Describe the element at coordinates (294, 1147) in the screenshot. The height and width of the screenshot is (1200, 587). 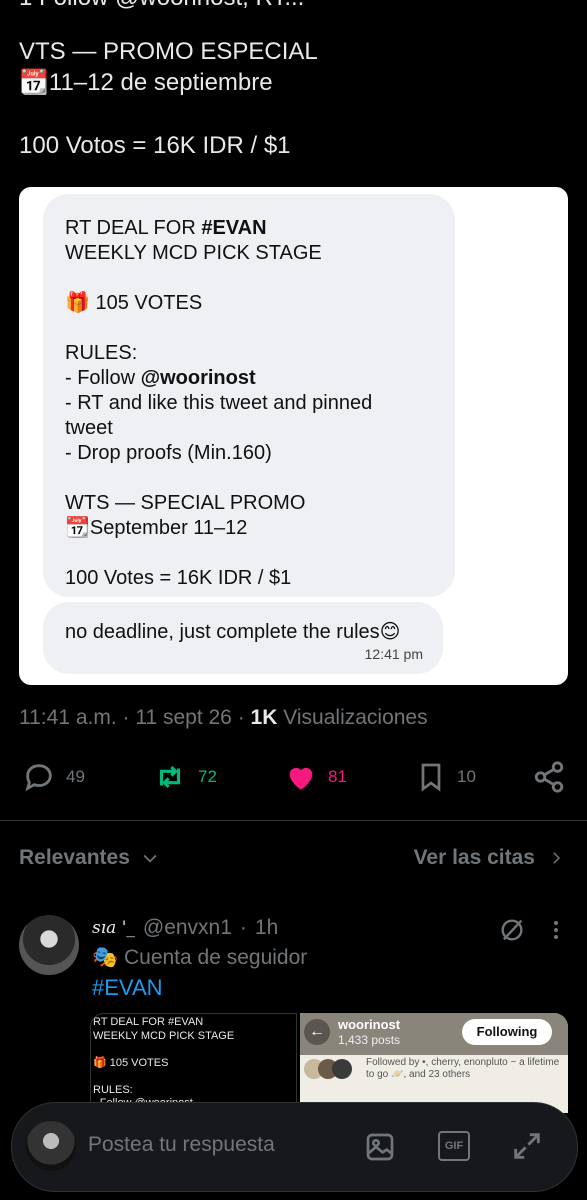
I see `reply-composer: Postea tu respuesta GIF` at that location.